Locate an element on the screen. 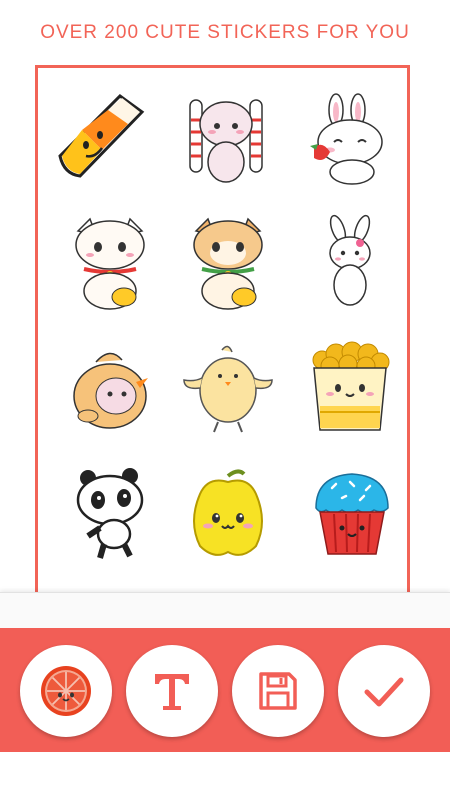 The height and width of the screenshot is (800, 450). text-t-icon is located at coordinates (172, 692).